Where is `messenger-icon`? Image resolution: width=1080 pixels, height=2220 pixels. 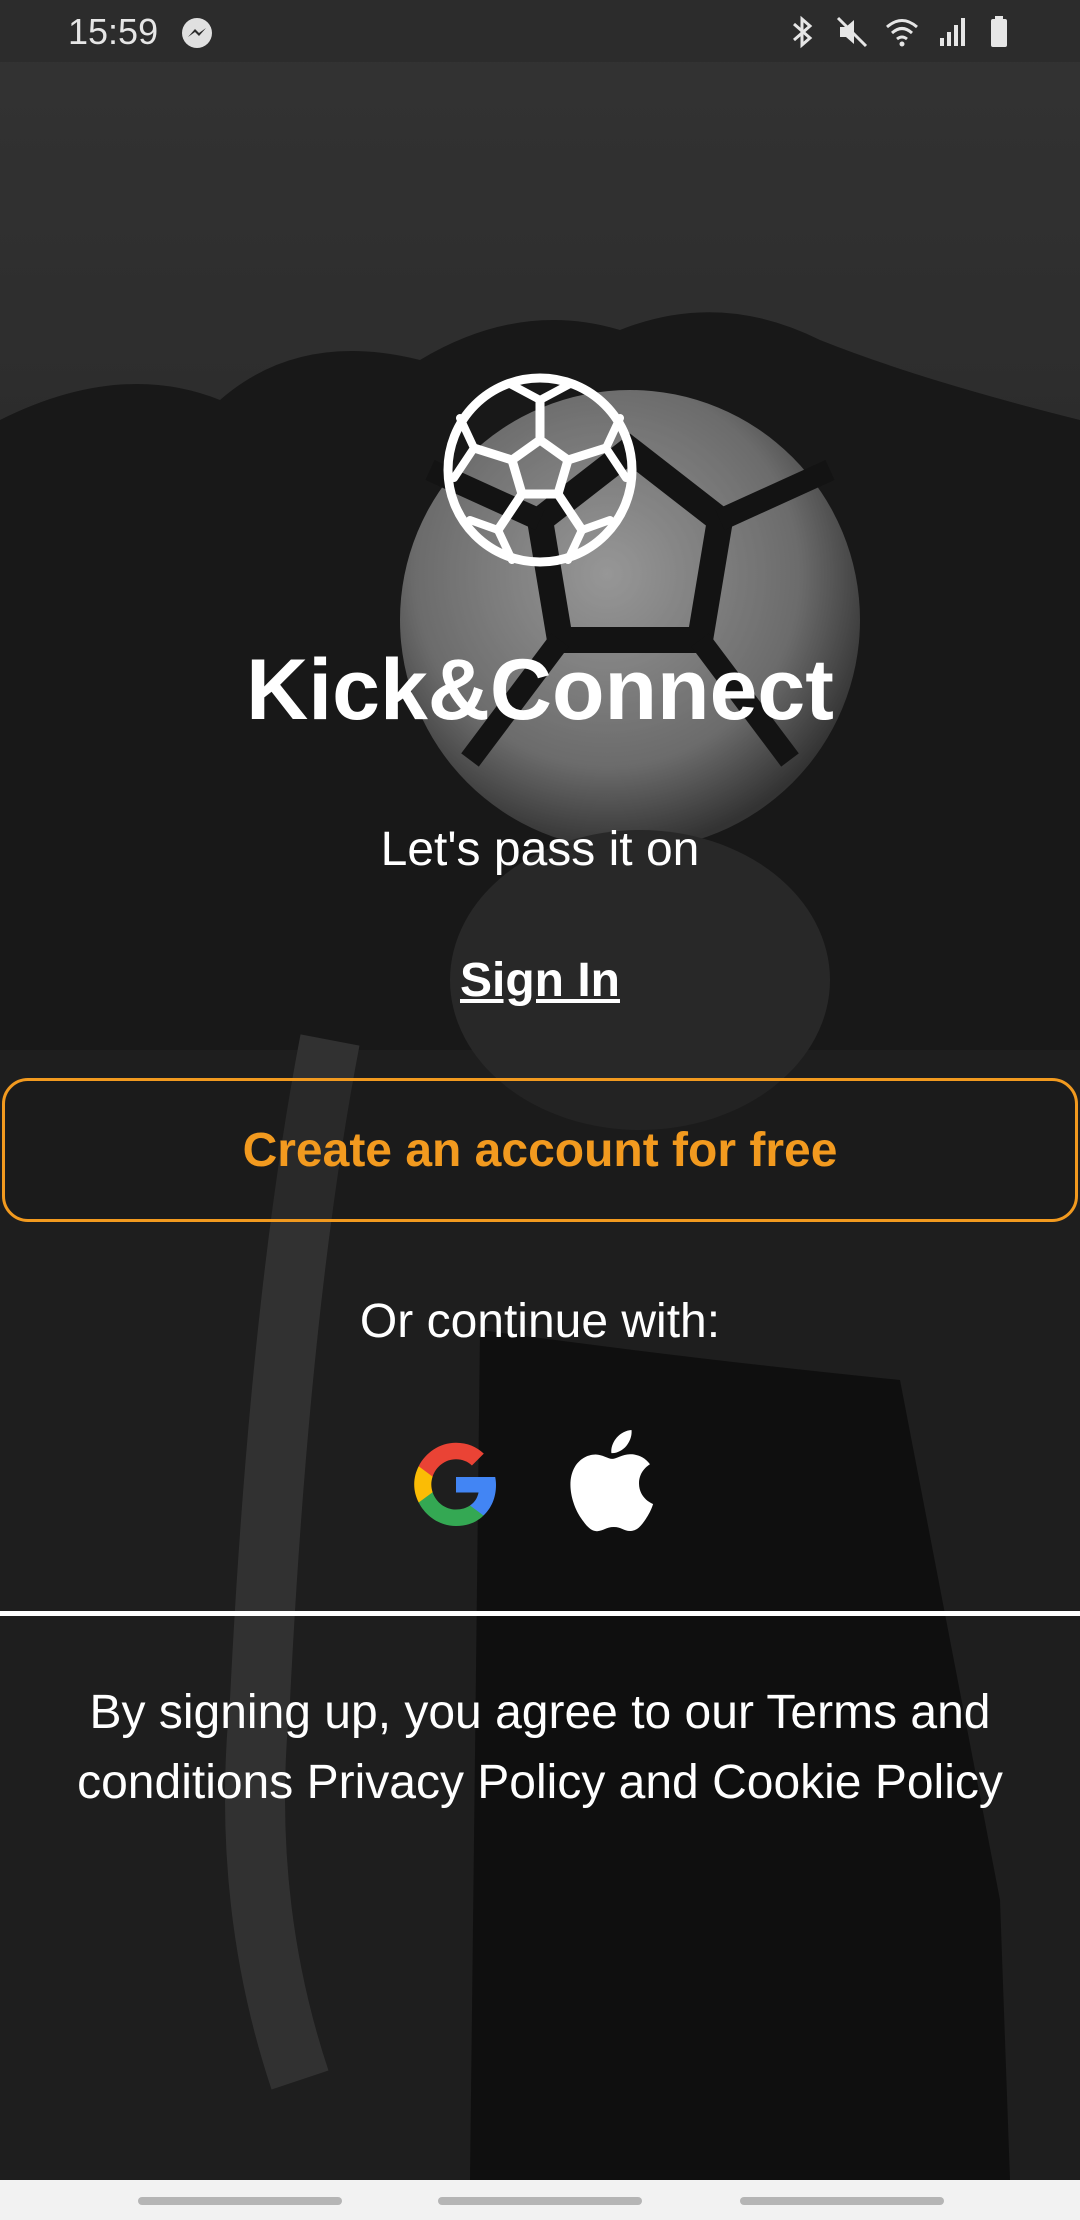
messenger-icon is located at coordinates (197, 33).